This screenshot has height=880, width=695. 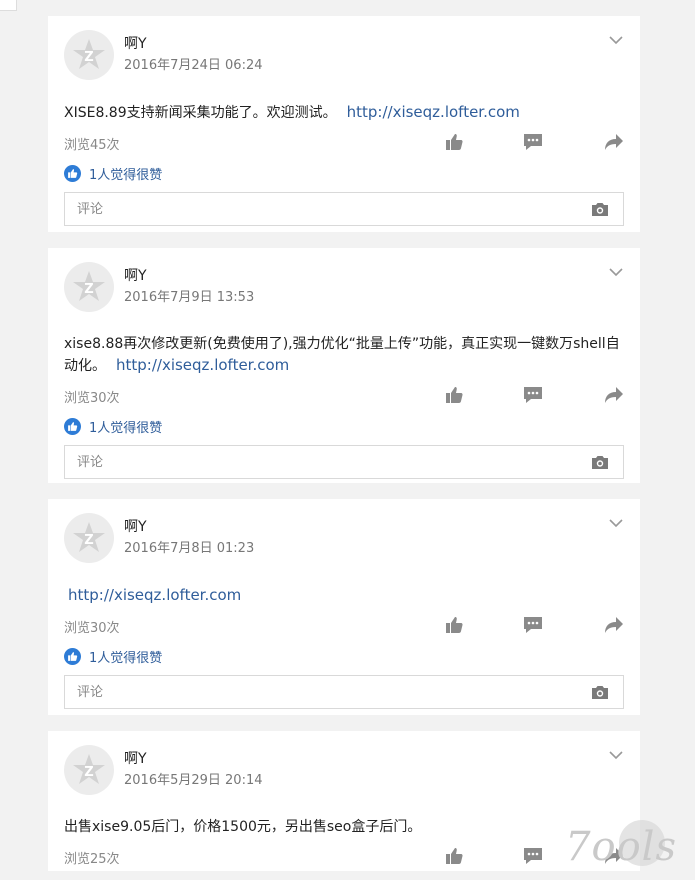 I want to click on post-date: 2016年5月29日 20:14, so click(x=193, y=780).